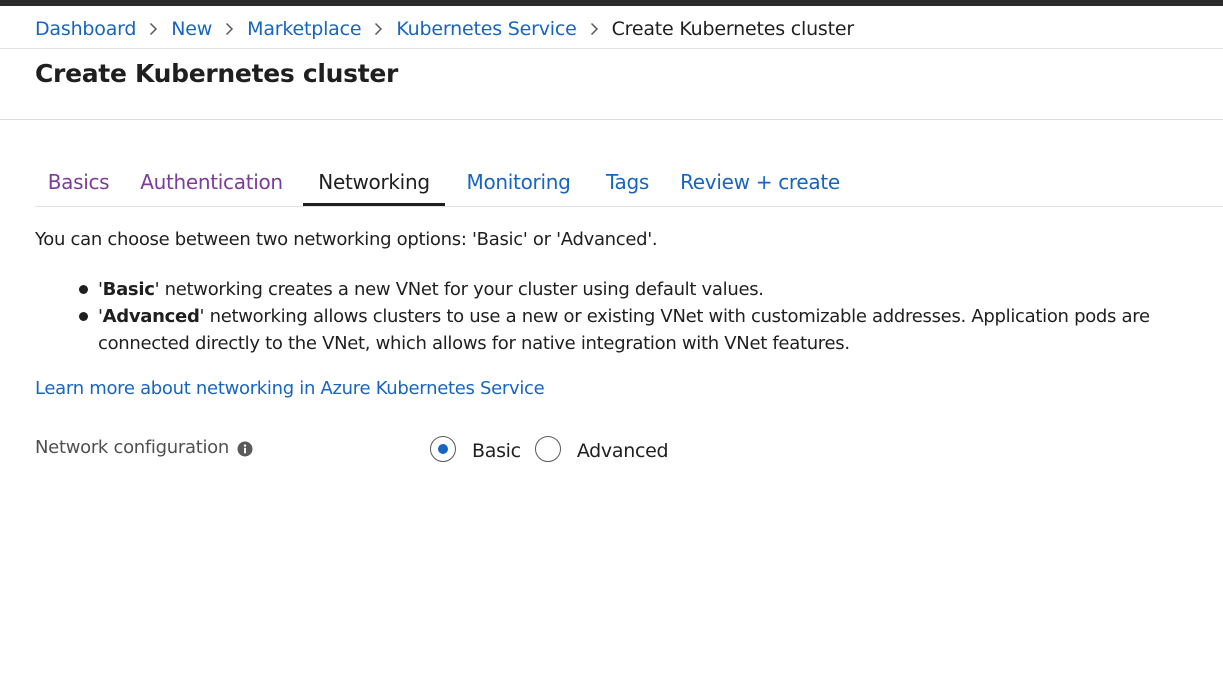  Describe the element at coordinates (151, 316) in the screenshot. I see `bullet-bold-term: Advanced` at that location.